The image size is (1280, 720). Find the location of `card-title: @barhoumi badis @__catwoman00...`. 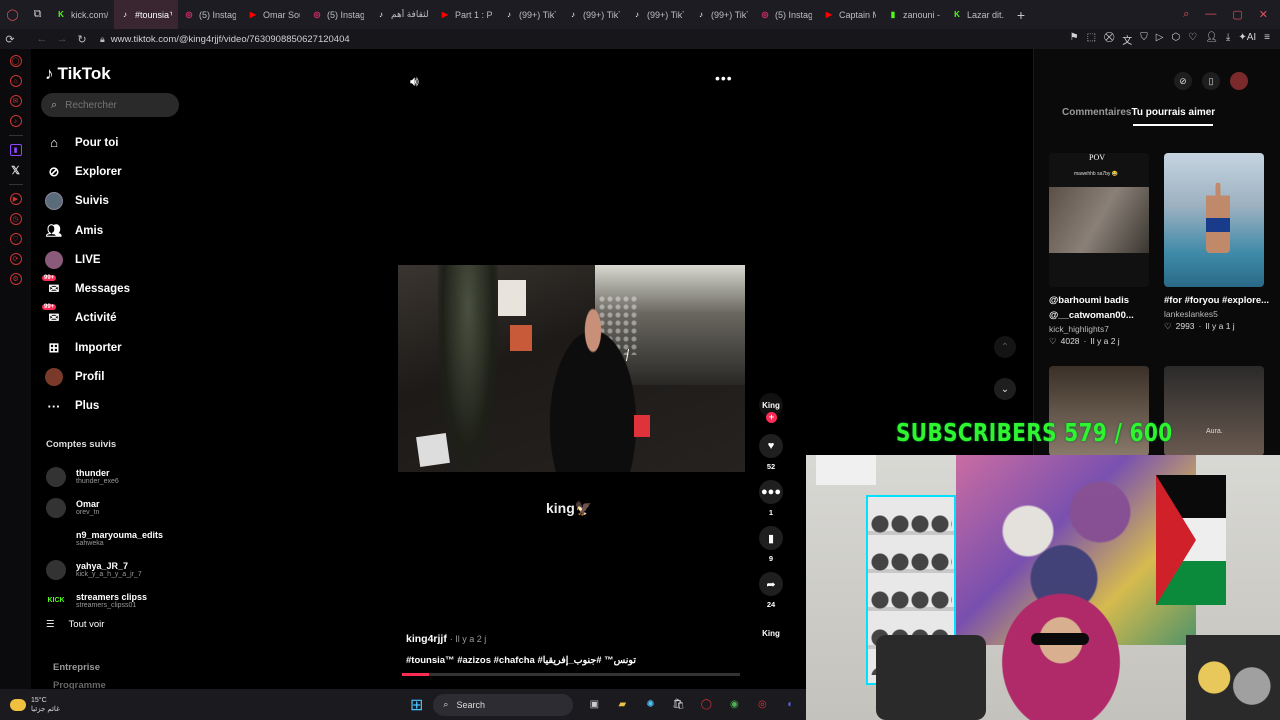

card-title: @barhoumi badis @__catwoman00... is located at coordinates (1104, 308).